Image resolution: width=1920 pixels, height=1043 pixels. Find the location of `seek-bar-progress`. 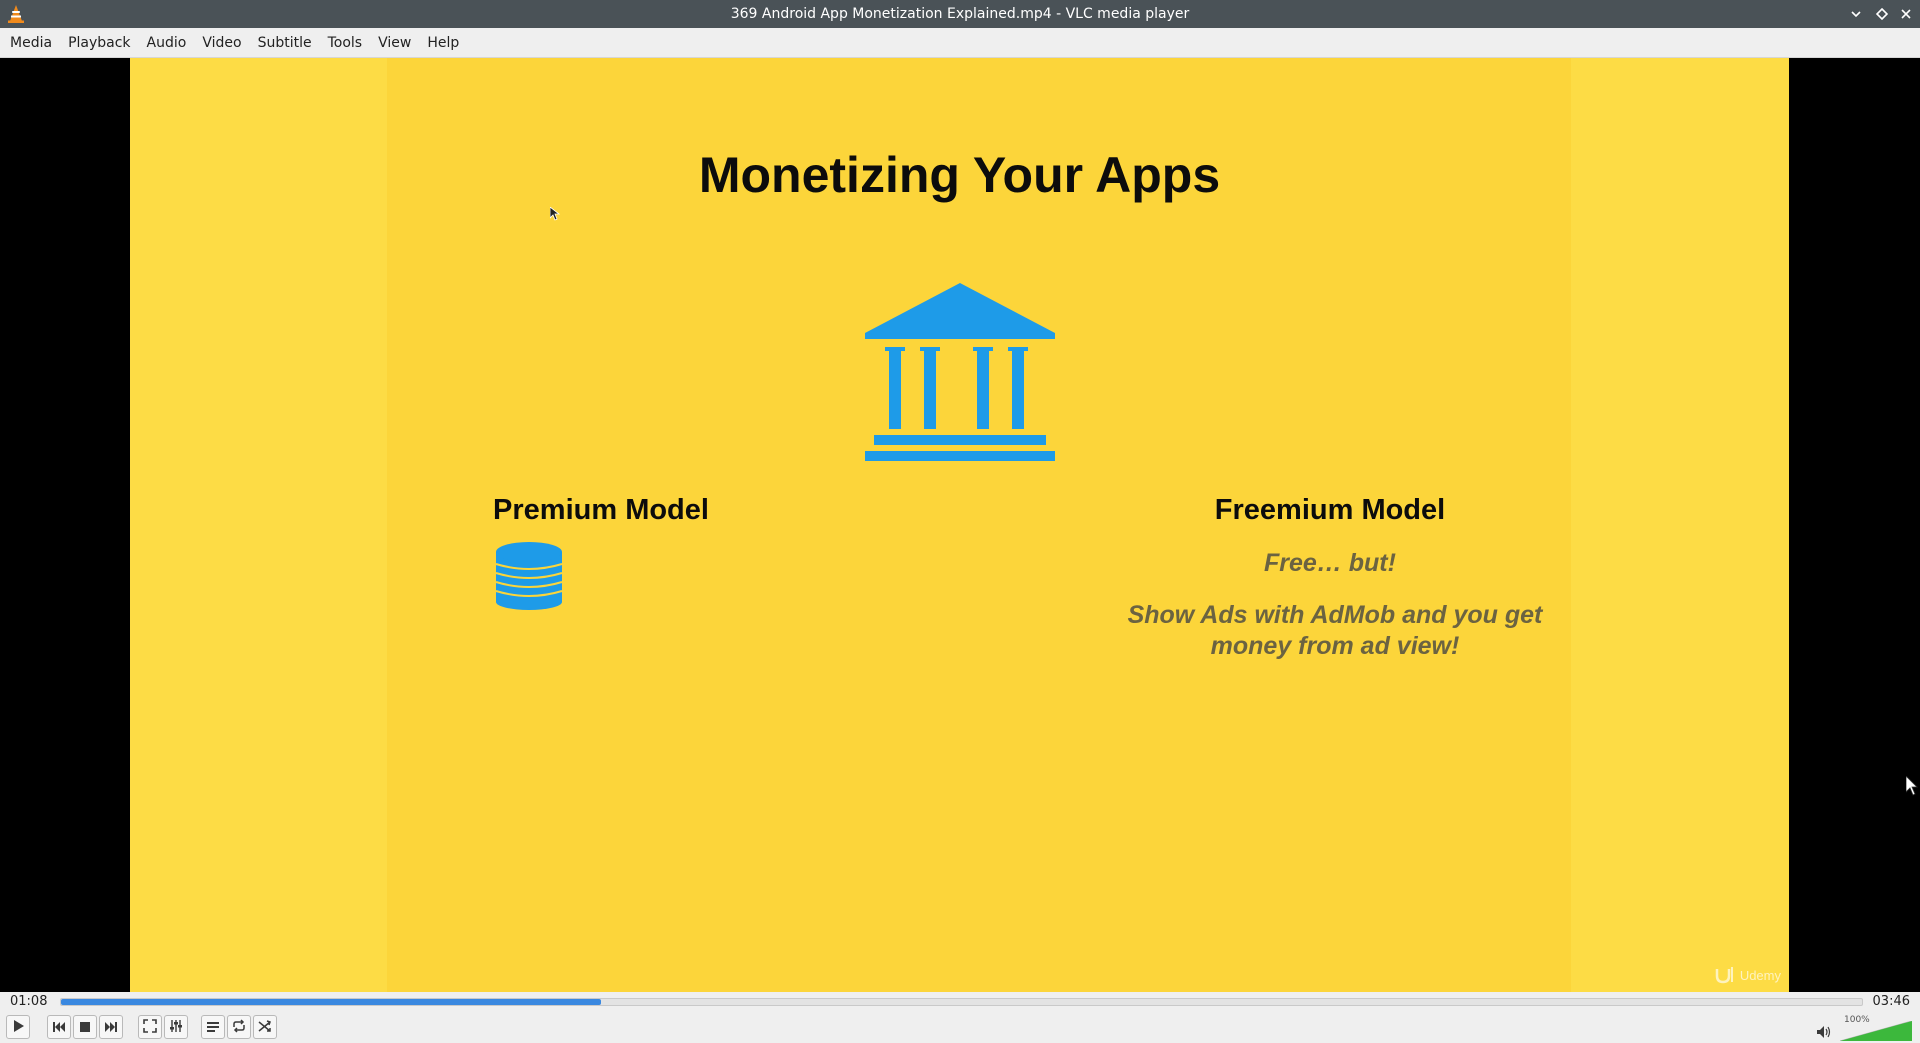

seek-bar-progress is located at coordinates (331, 1002).